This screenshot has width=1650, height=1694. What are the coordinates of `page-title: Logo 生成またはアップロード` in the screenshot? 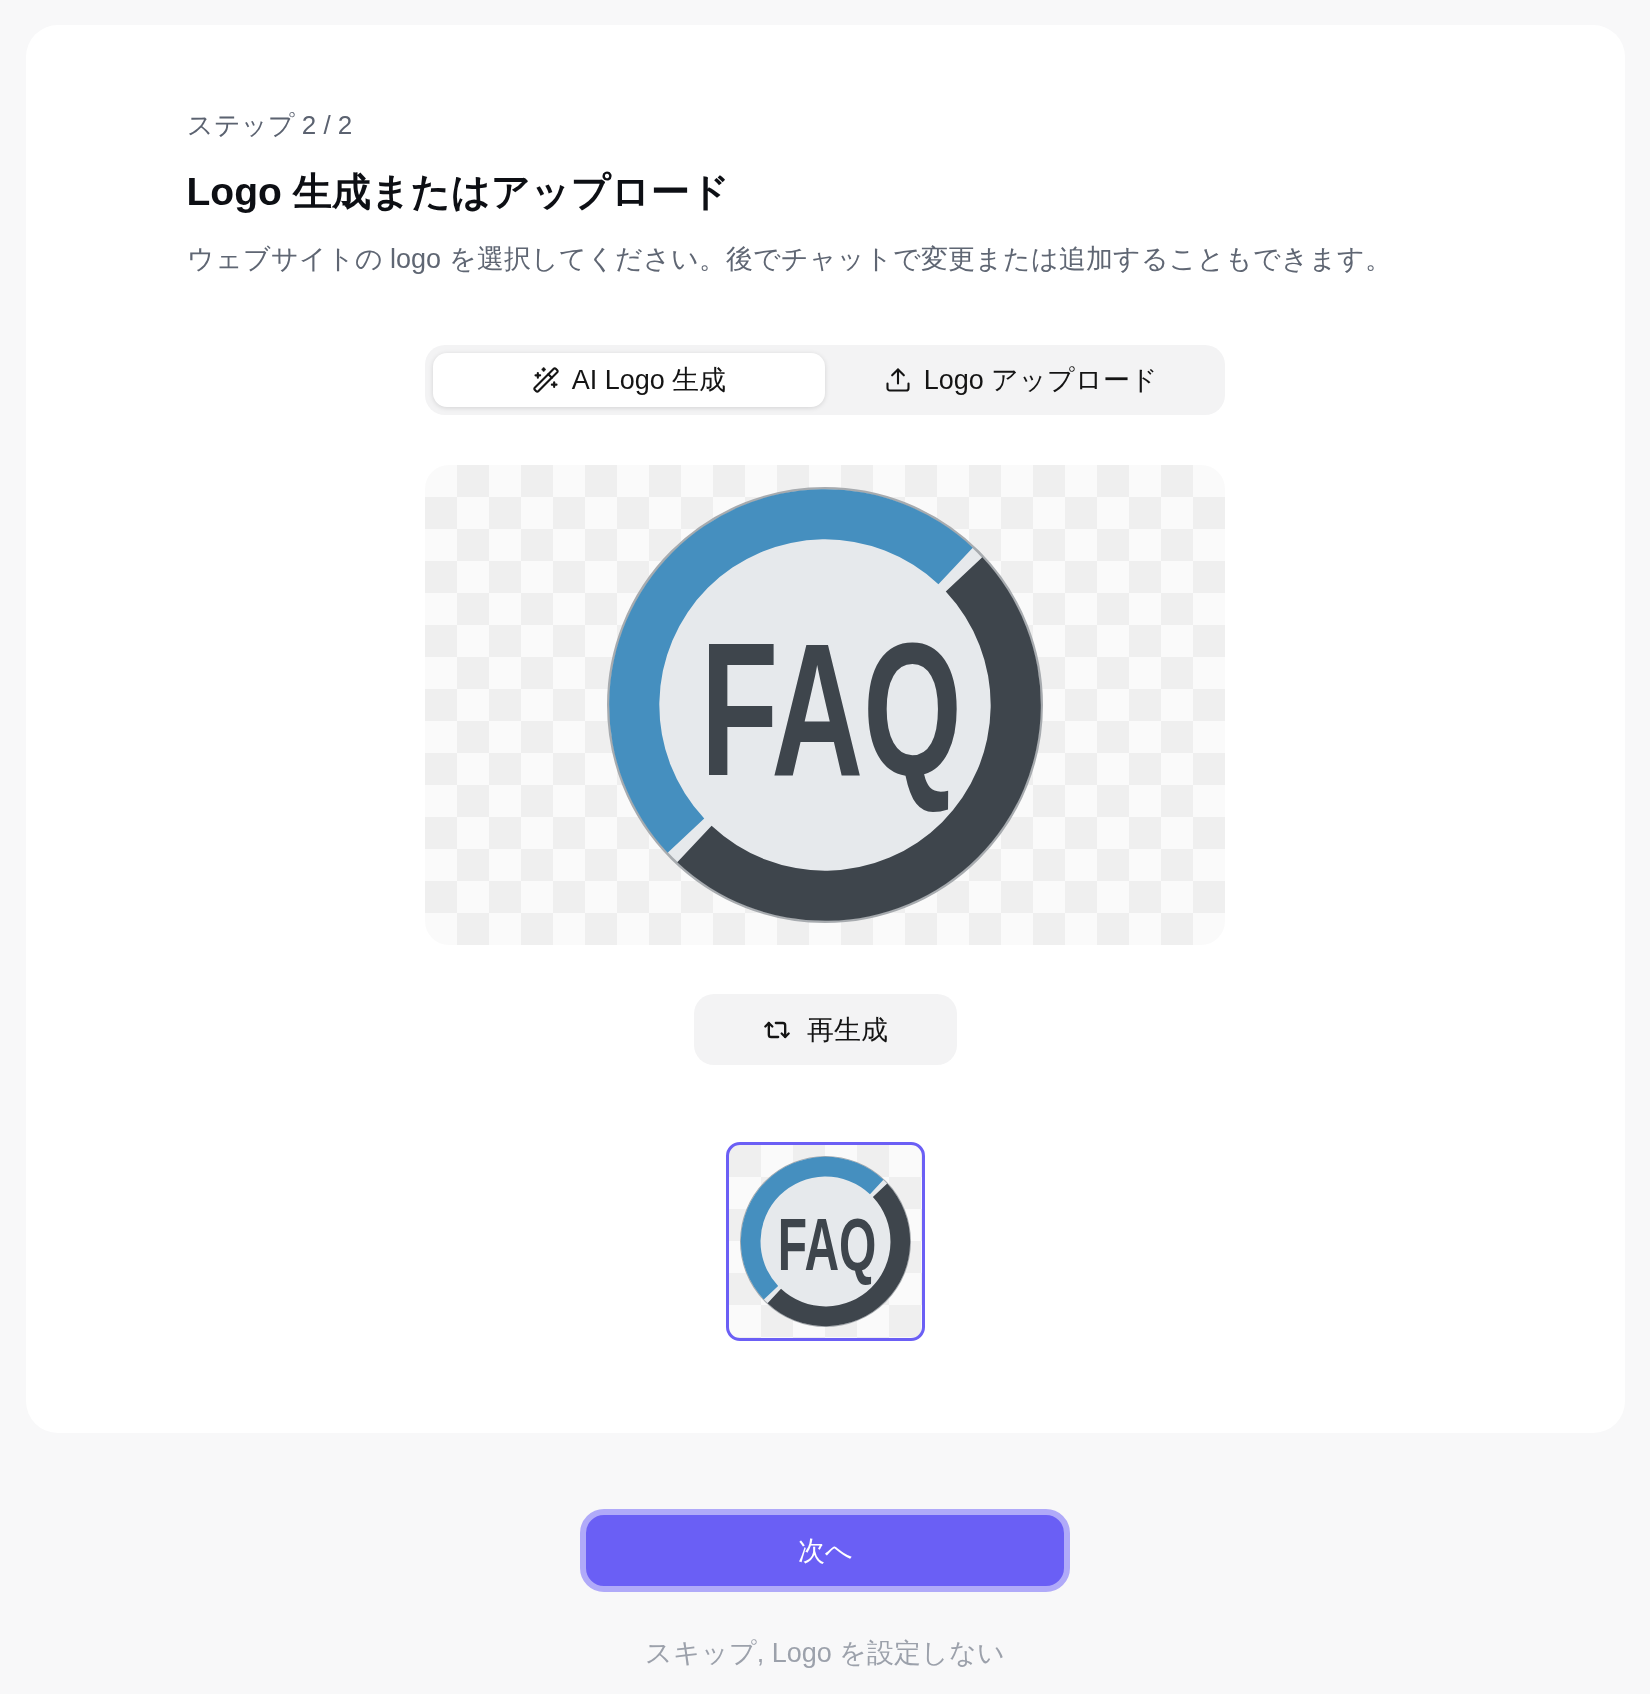 It's located at (458, 192).